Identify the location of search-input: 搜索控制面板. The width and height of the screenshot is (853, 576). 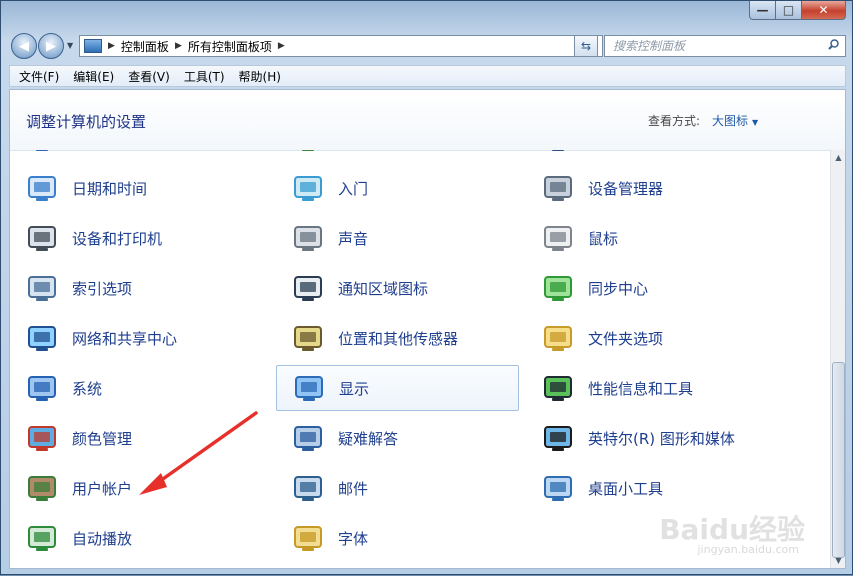
(725, 46).